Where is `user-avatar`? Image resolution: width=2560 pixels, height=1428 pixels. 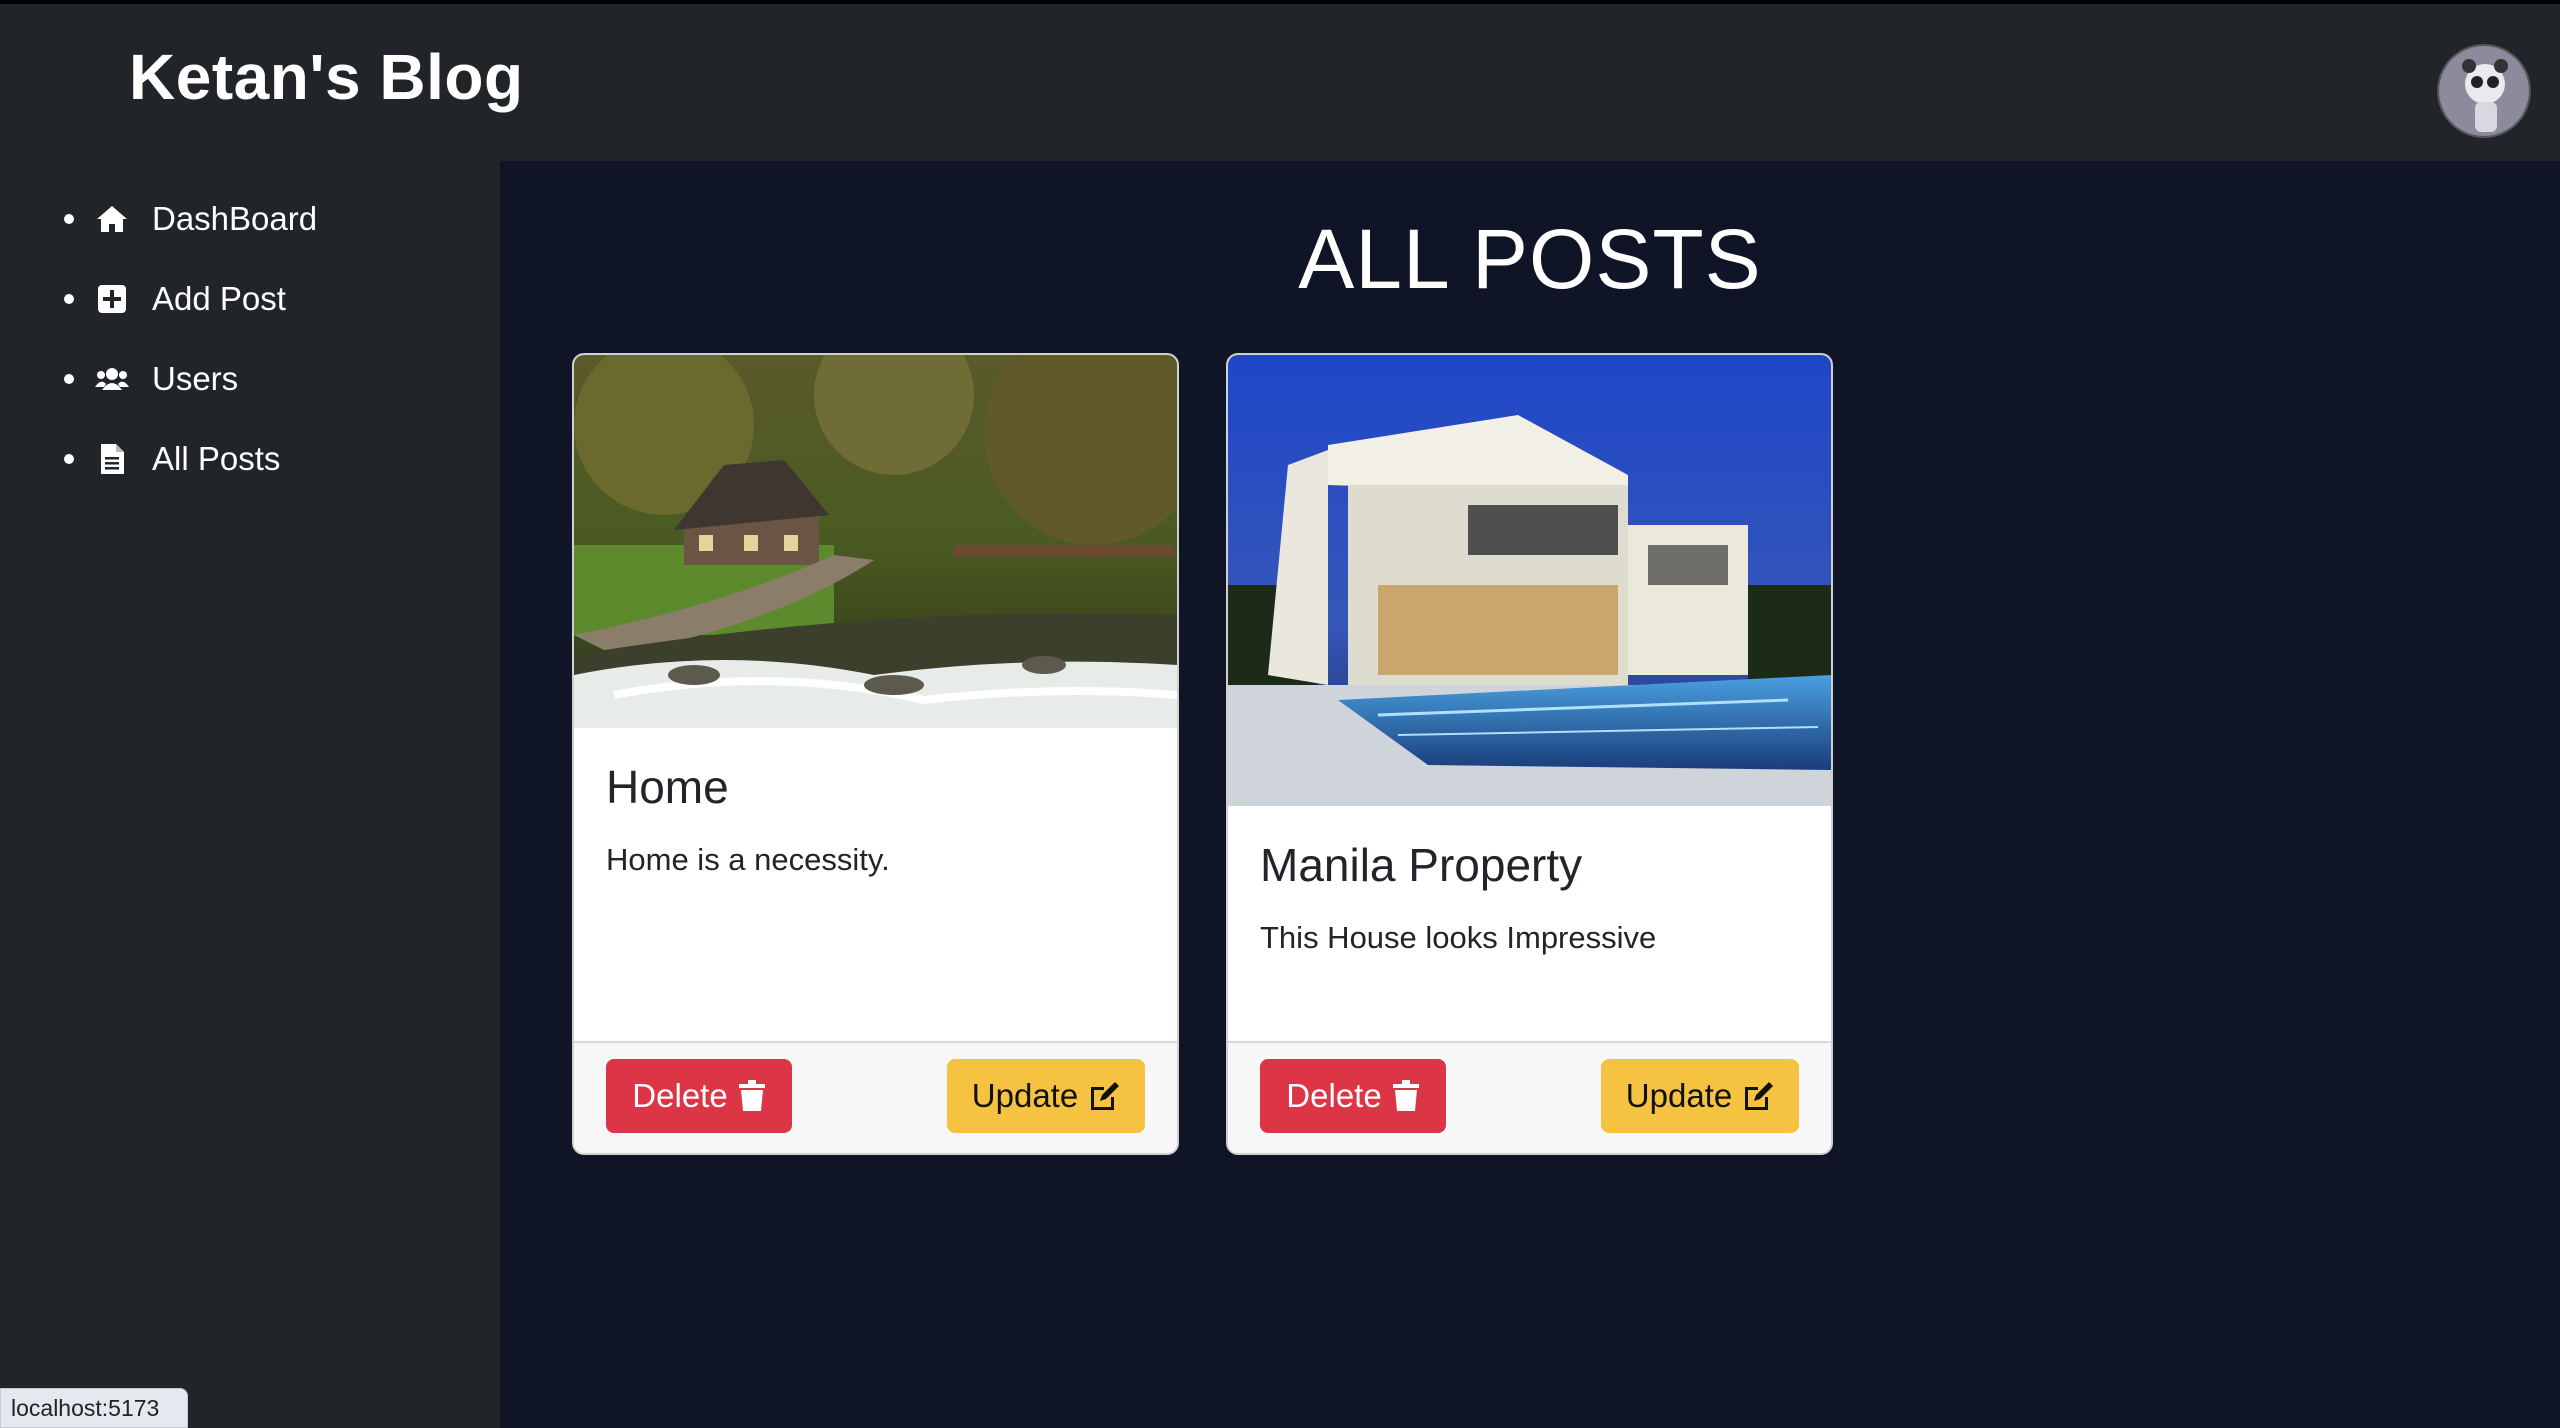
user-avatar is located at coordinates (2484, 91).